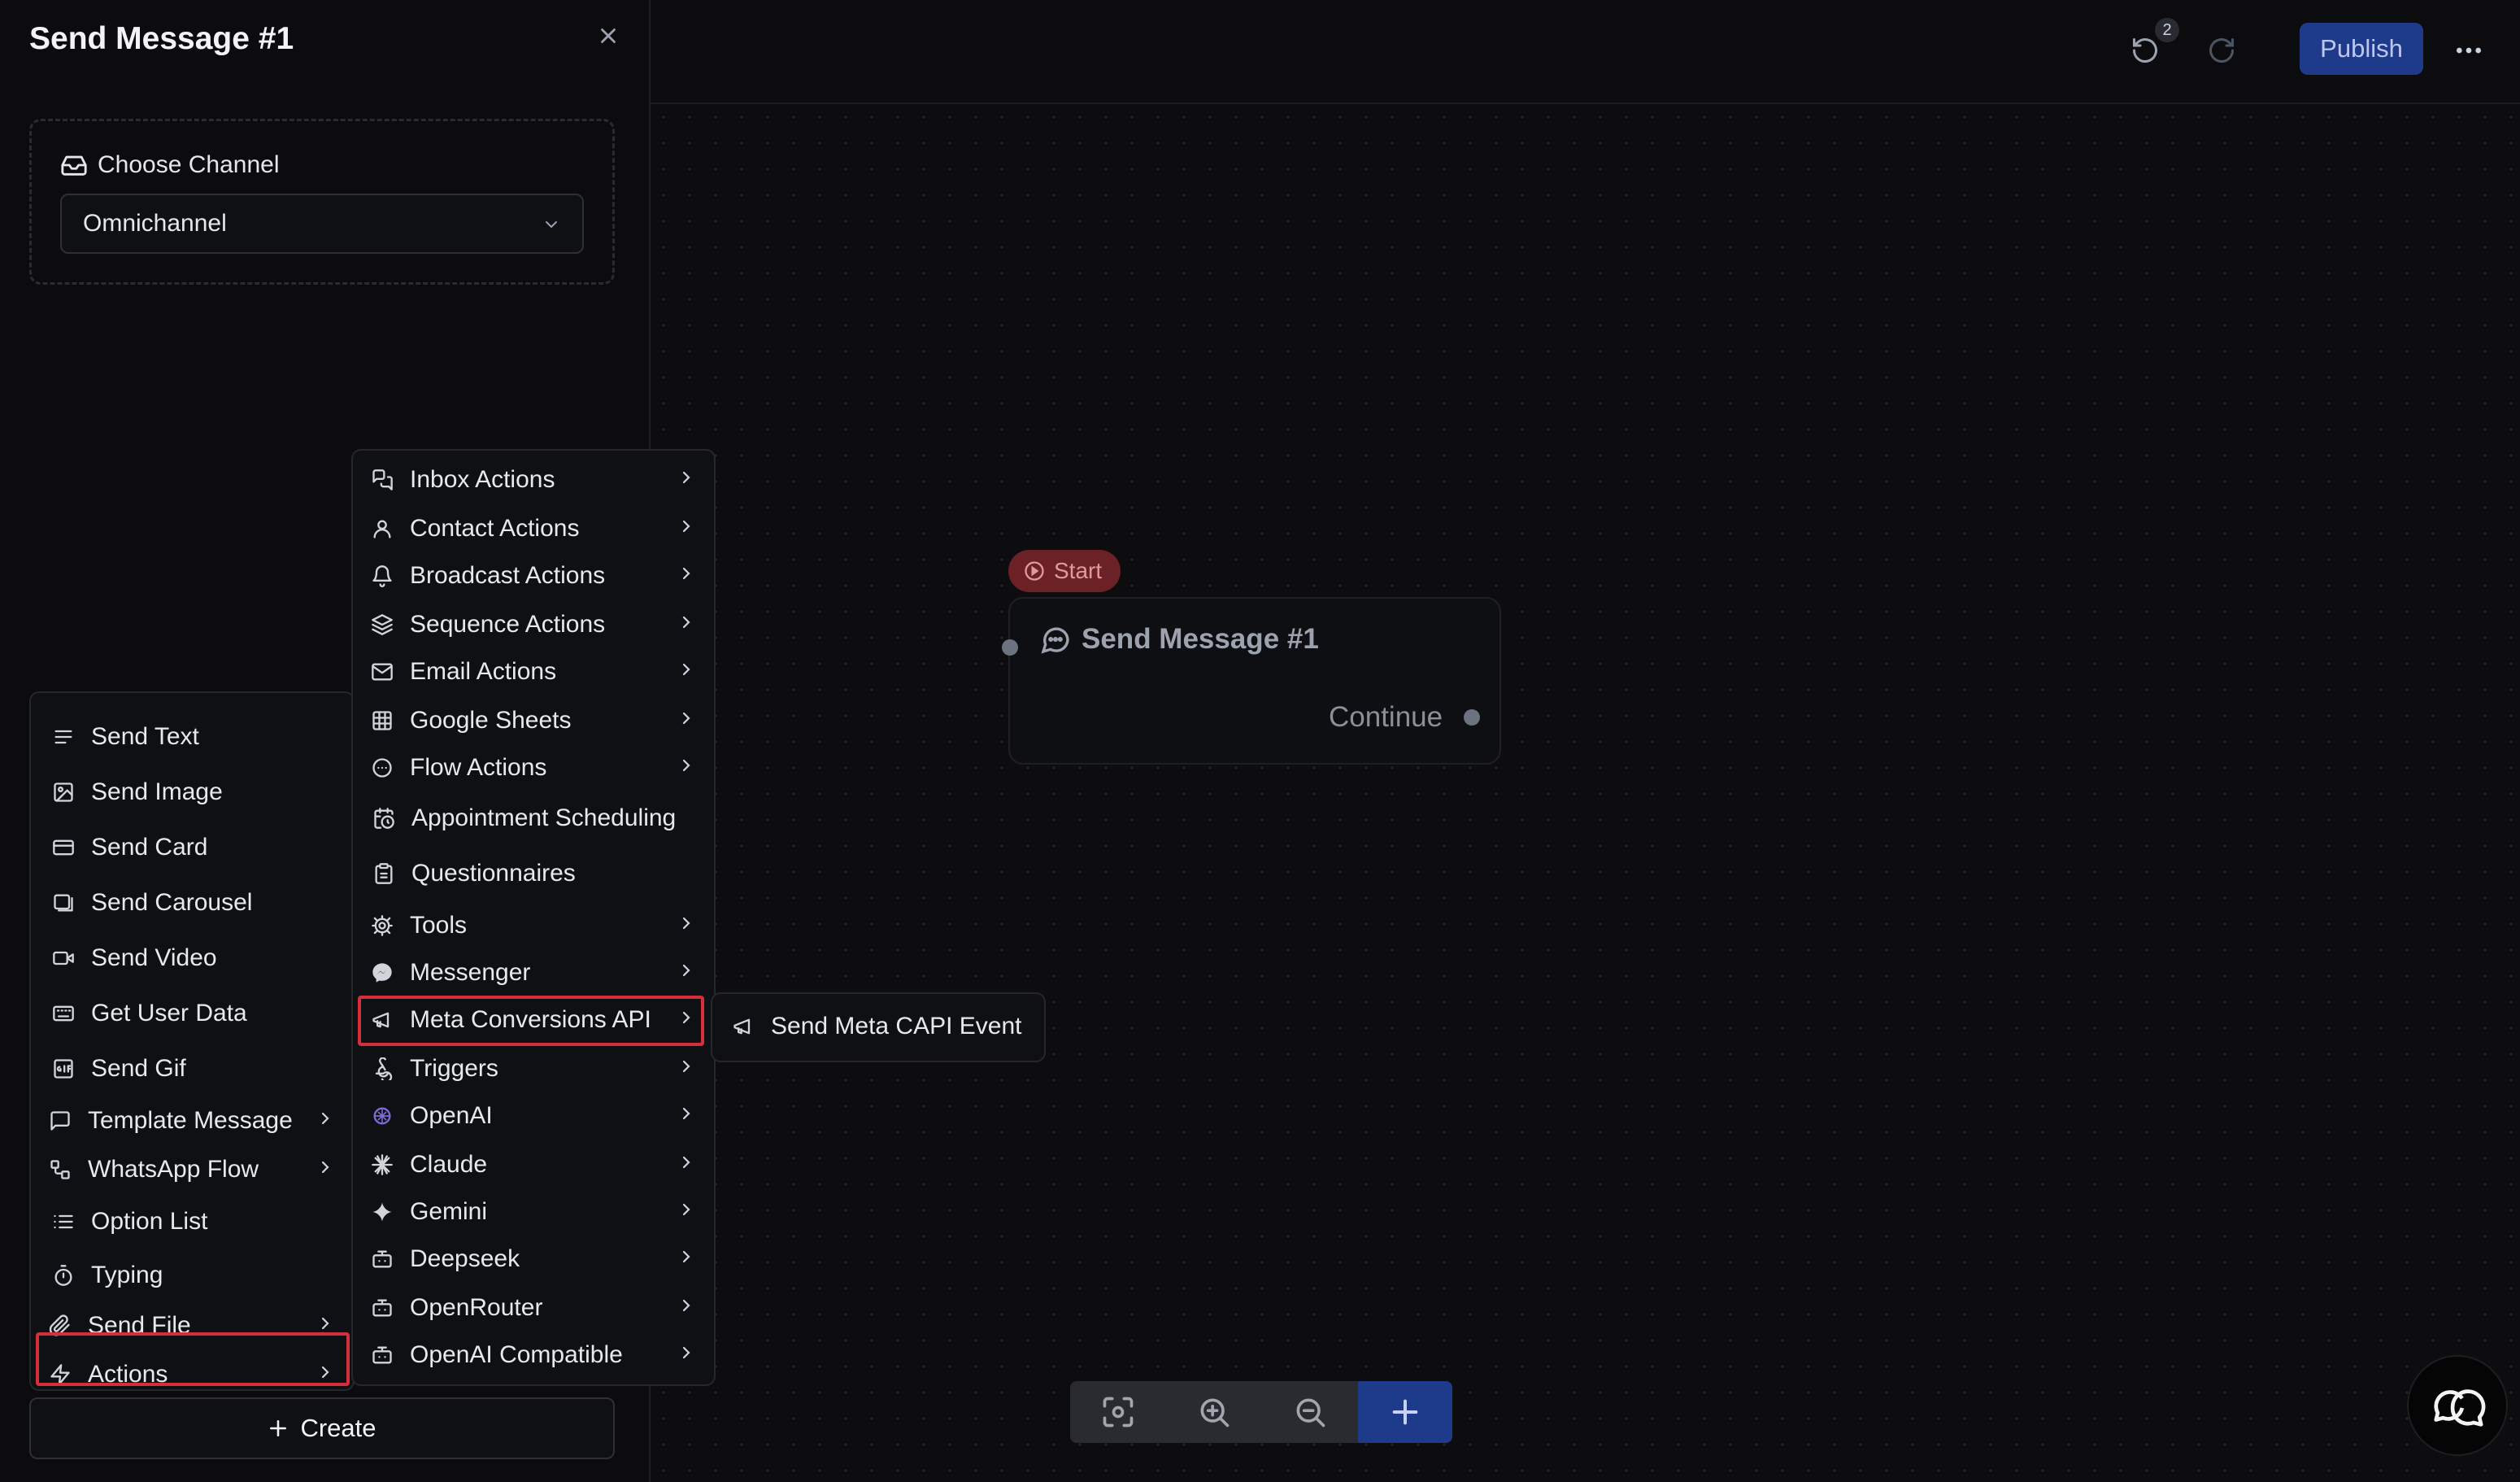  What do you see at coordinates (508, 624) in the screenshot?
I see `menu-item-label: Sequence Actions` at bounding box center [508, 624].